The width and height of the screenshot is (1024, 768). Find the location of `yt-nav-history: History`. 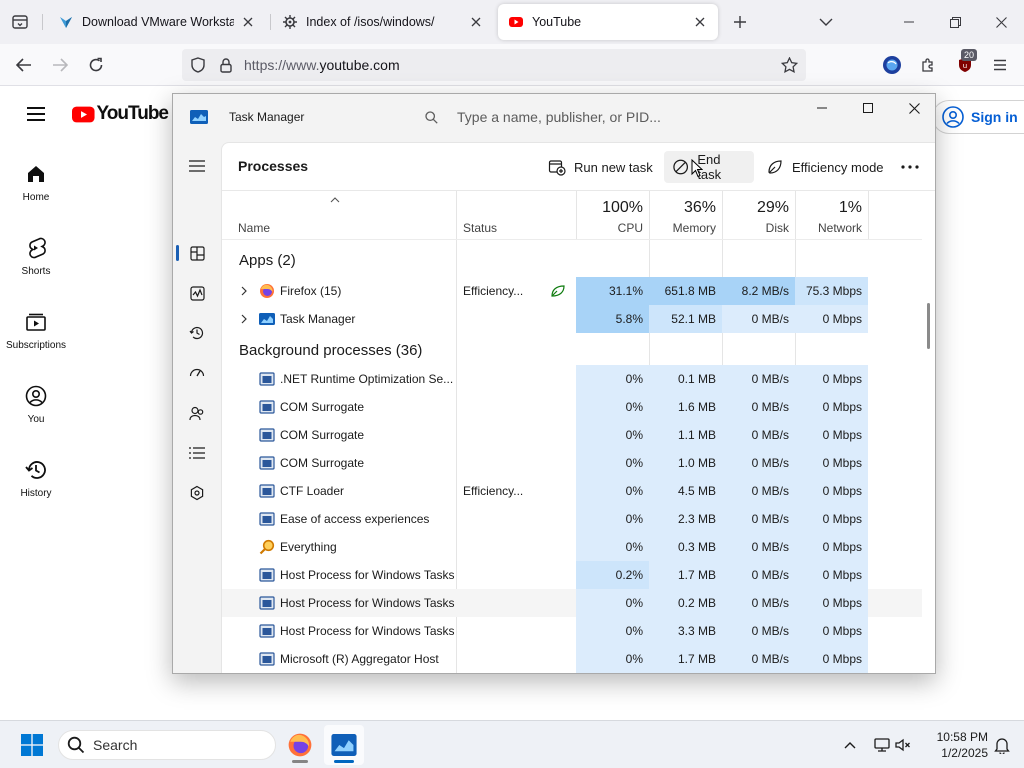

yt-nav-history: History is located at coordinates (36, 478).